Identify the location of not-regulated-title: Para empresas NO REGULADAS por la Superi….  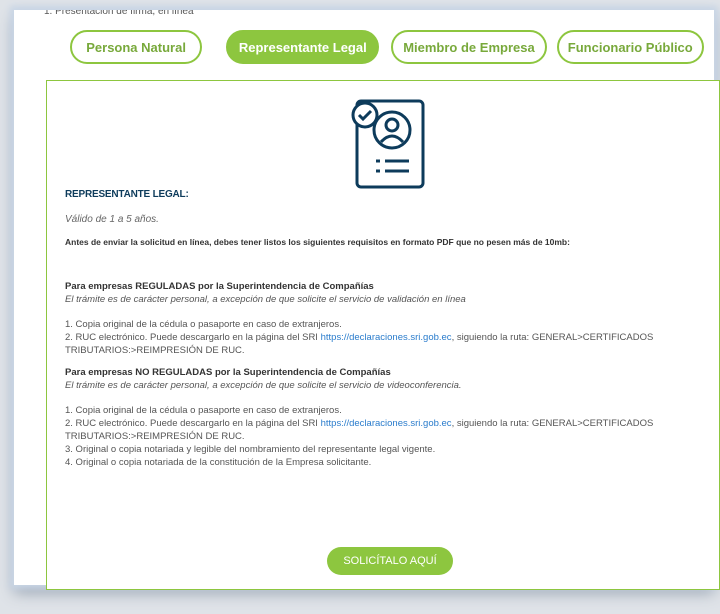
(228, 372).